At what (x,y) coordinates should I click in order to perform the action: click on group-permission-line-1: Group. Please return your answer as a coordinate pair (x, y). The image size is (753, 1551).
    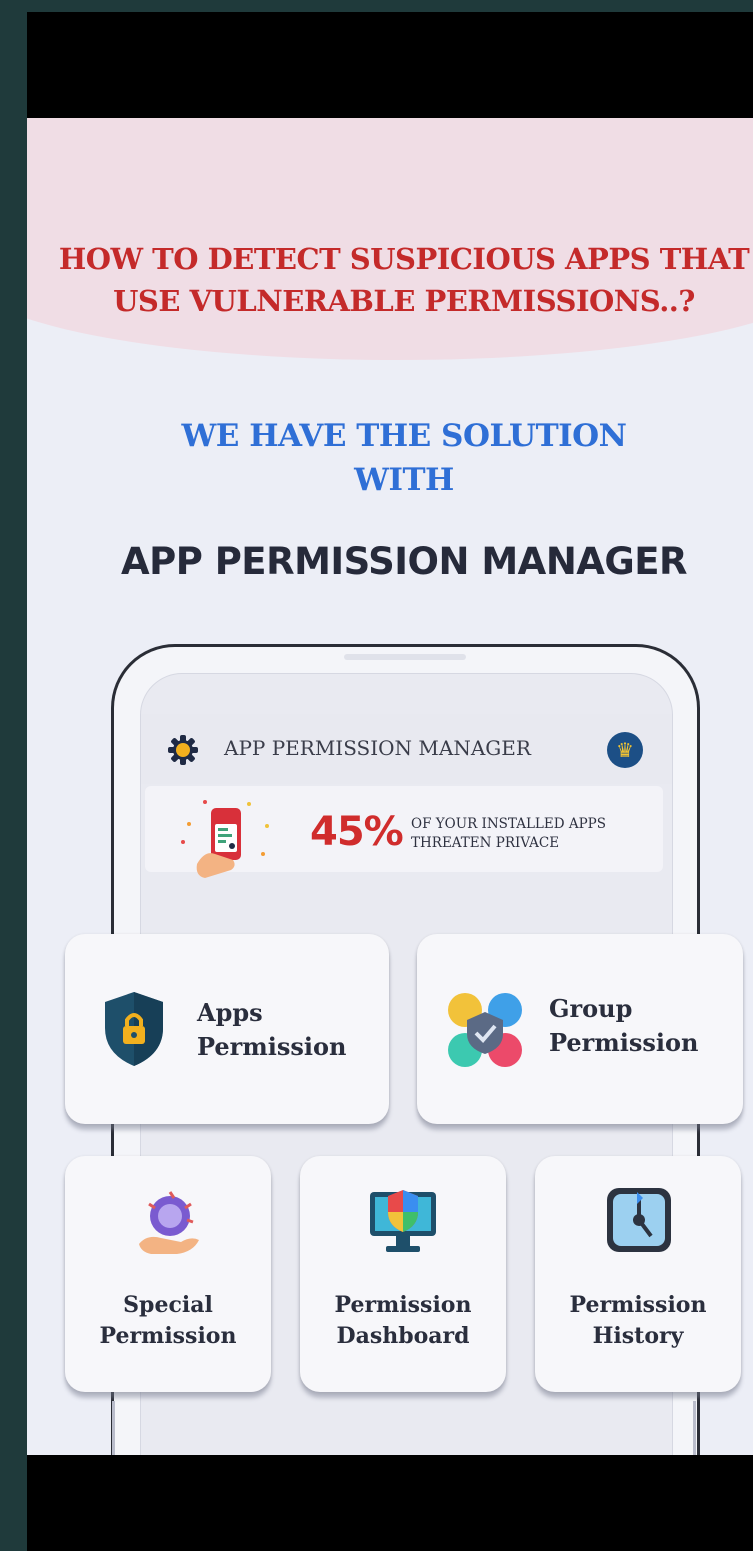
    Looking at the image, I should click on (591, 1008).